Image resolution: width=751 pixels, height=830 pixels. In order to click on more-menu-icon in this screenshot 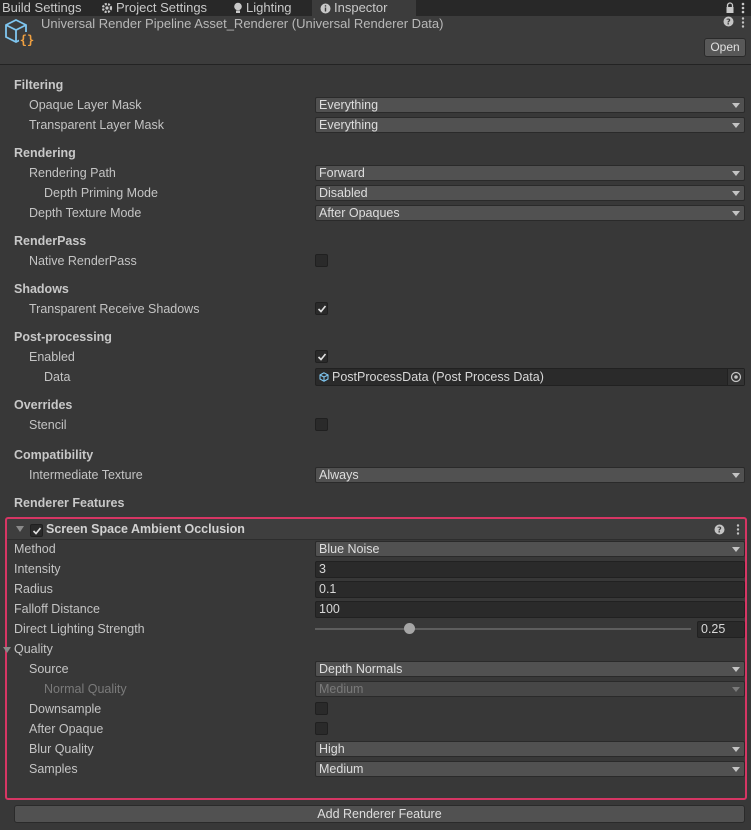, I will do `click(743, 8)`.